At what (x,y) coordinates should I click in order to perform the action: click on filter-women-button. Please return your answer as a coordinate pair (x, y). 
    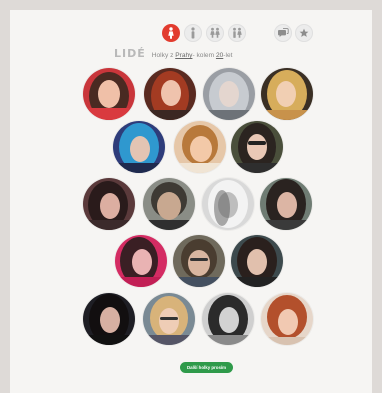
    Looking at the image, I should click on (171, 33).